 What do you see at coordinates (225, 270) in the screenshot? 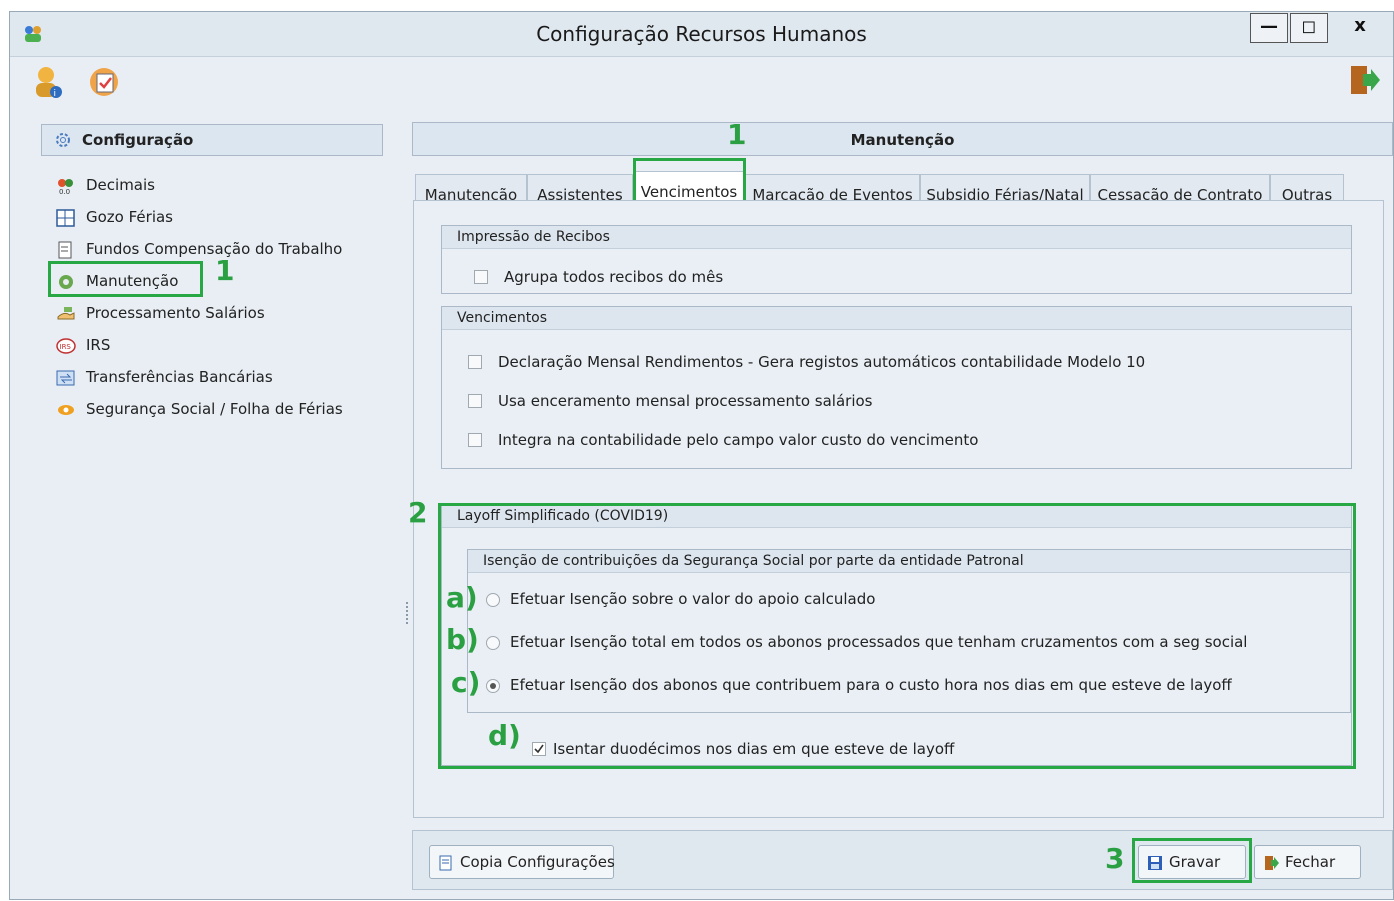
I see `step-1-marker-left: 1` at bounding box center [225, 270].